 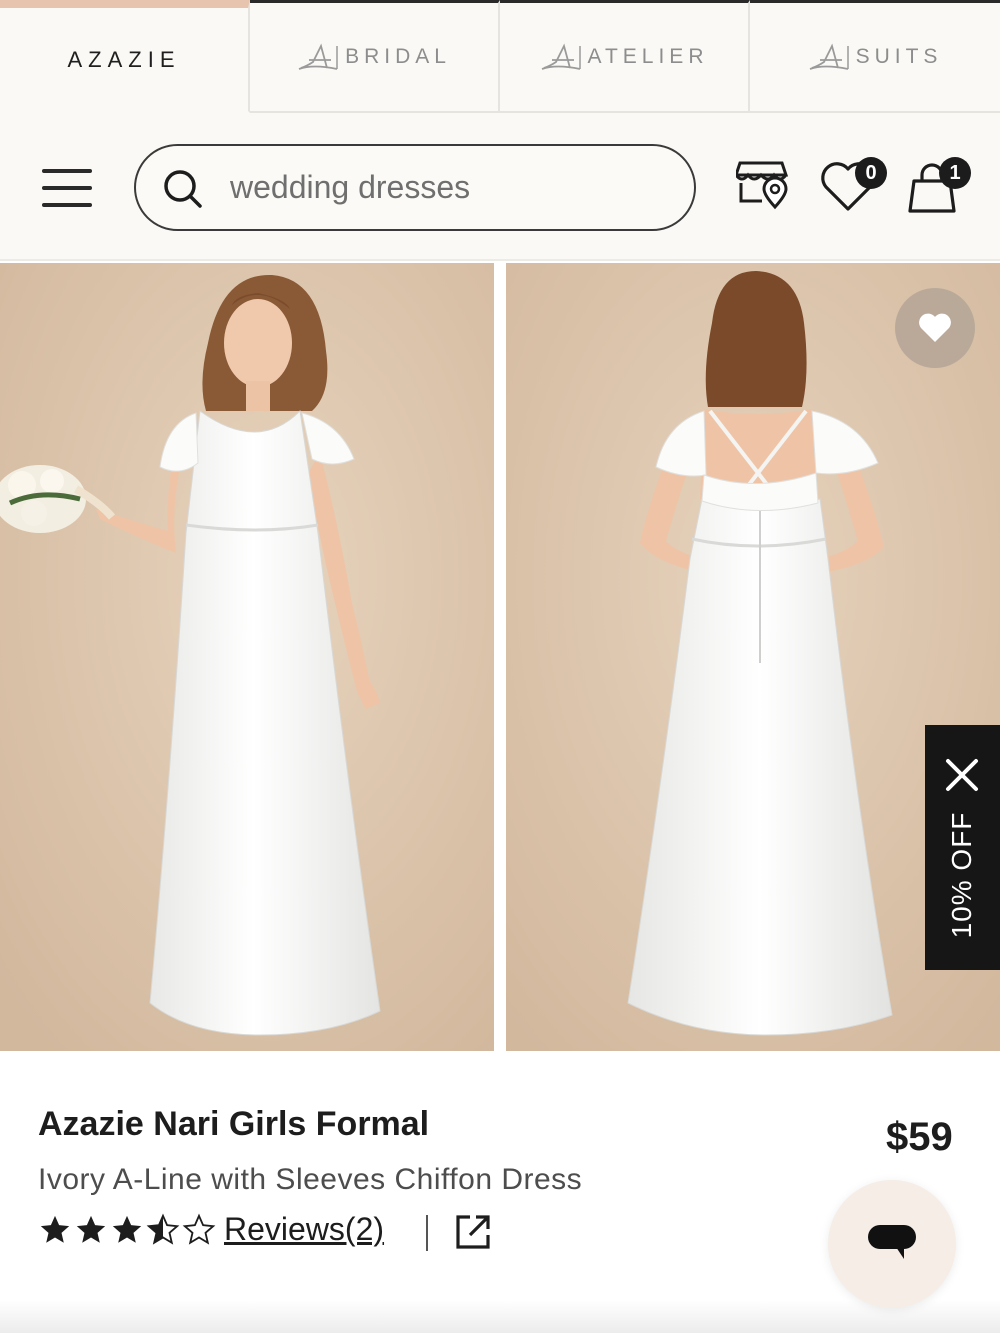 I want to click on chat-button, so click(x=892, y=1244).